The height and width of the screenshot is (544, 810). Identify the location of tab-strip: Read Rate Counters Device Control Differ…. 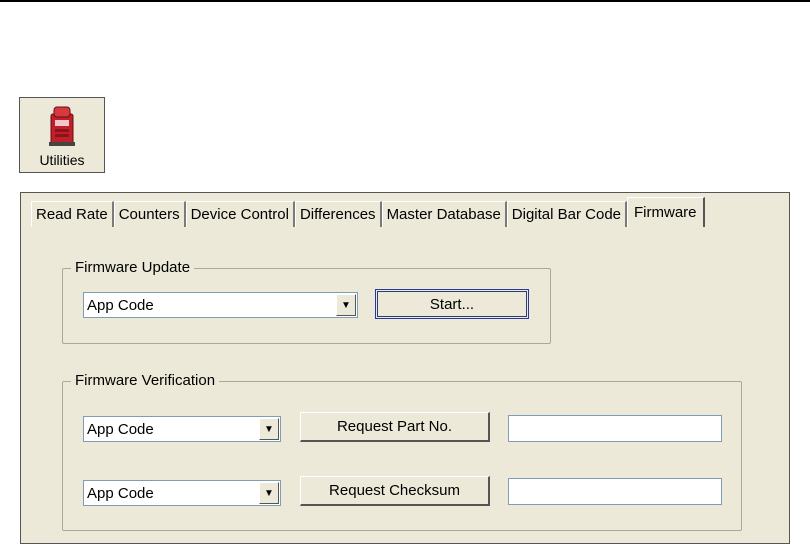
(368, 212).